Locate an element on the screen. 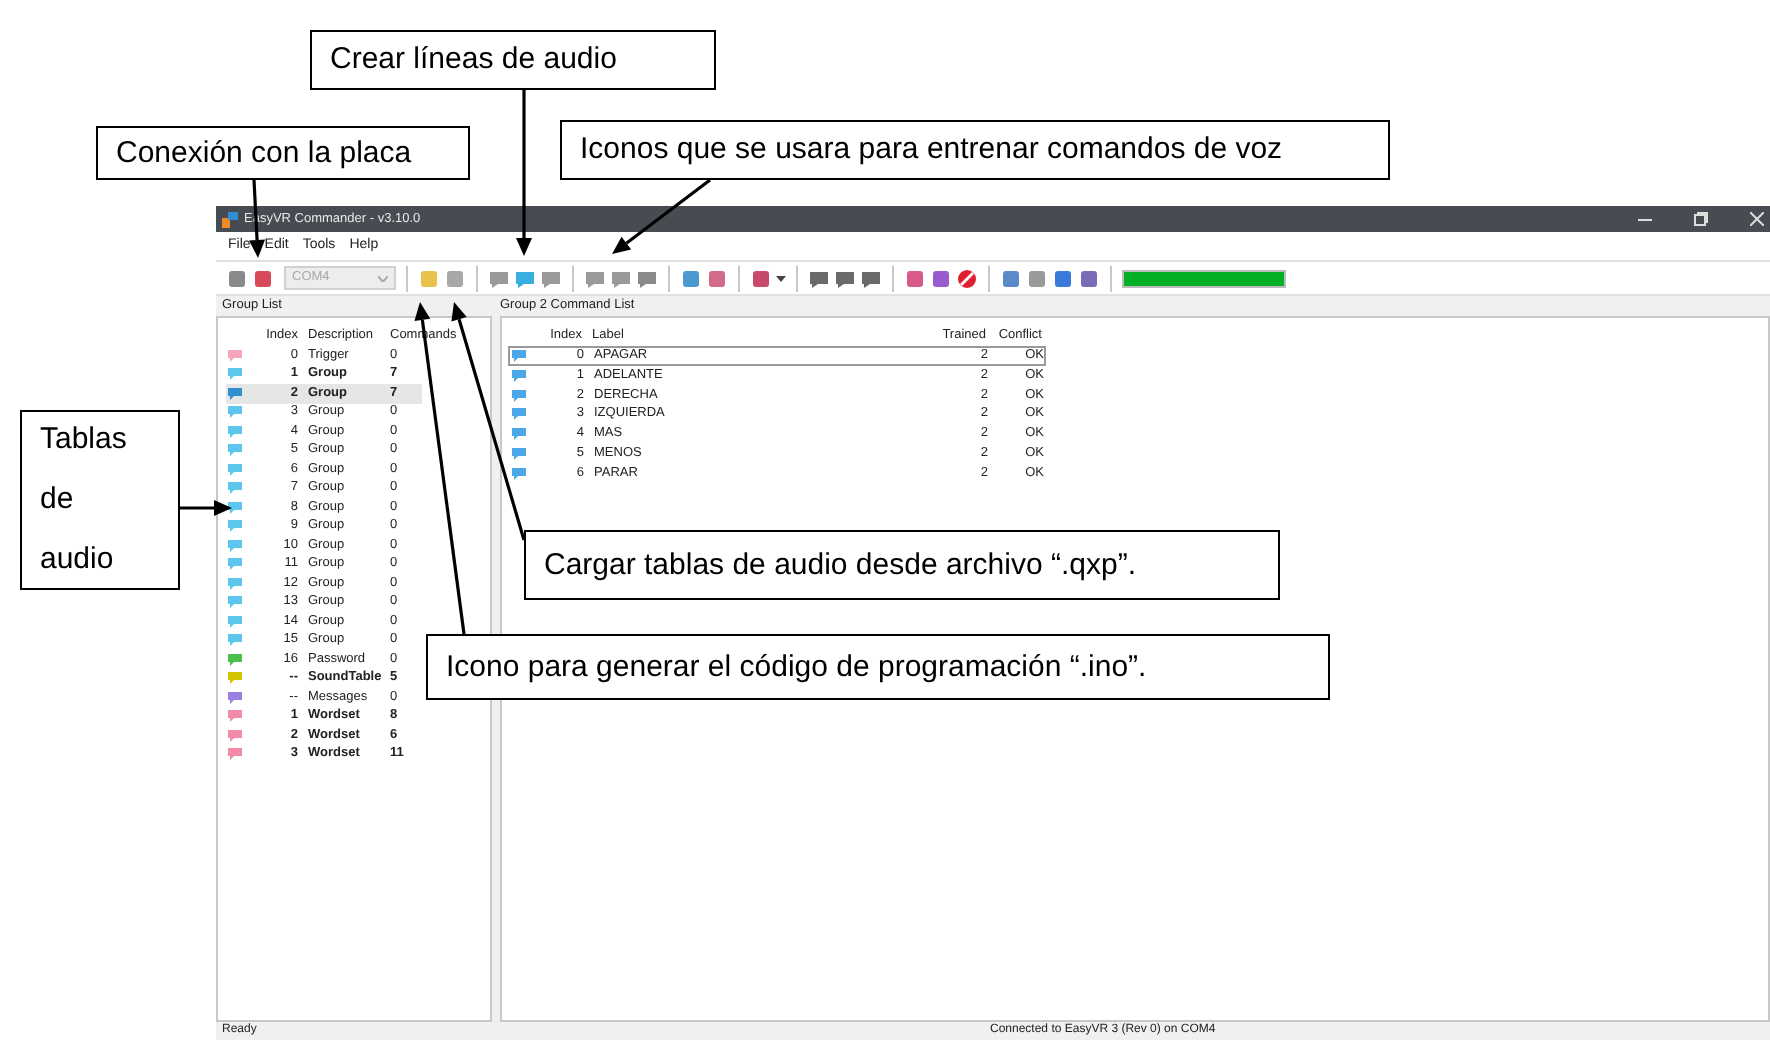  callout: Cargar tablas de audio desde archivo “.qxp”. is located at coordinates (902, 565).